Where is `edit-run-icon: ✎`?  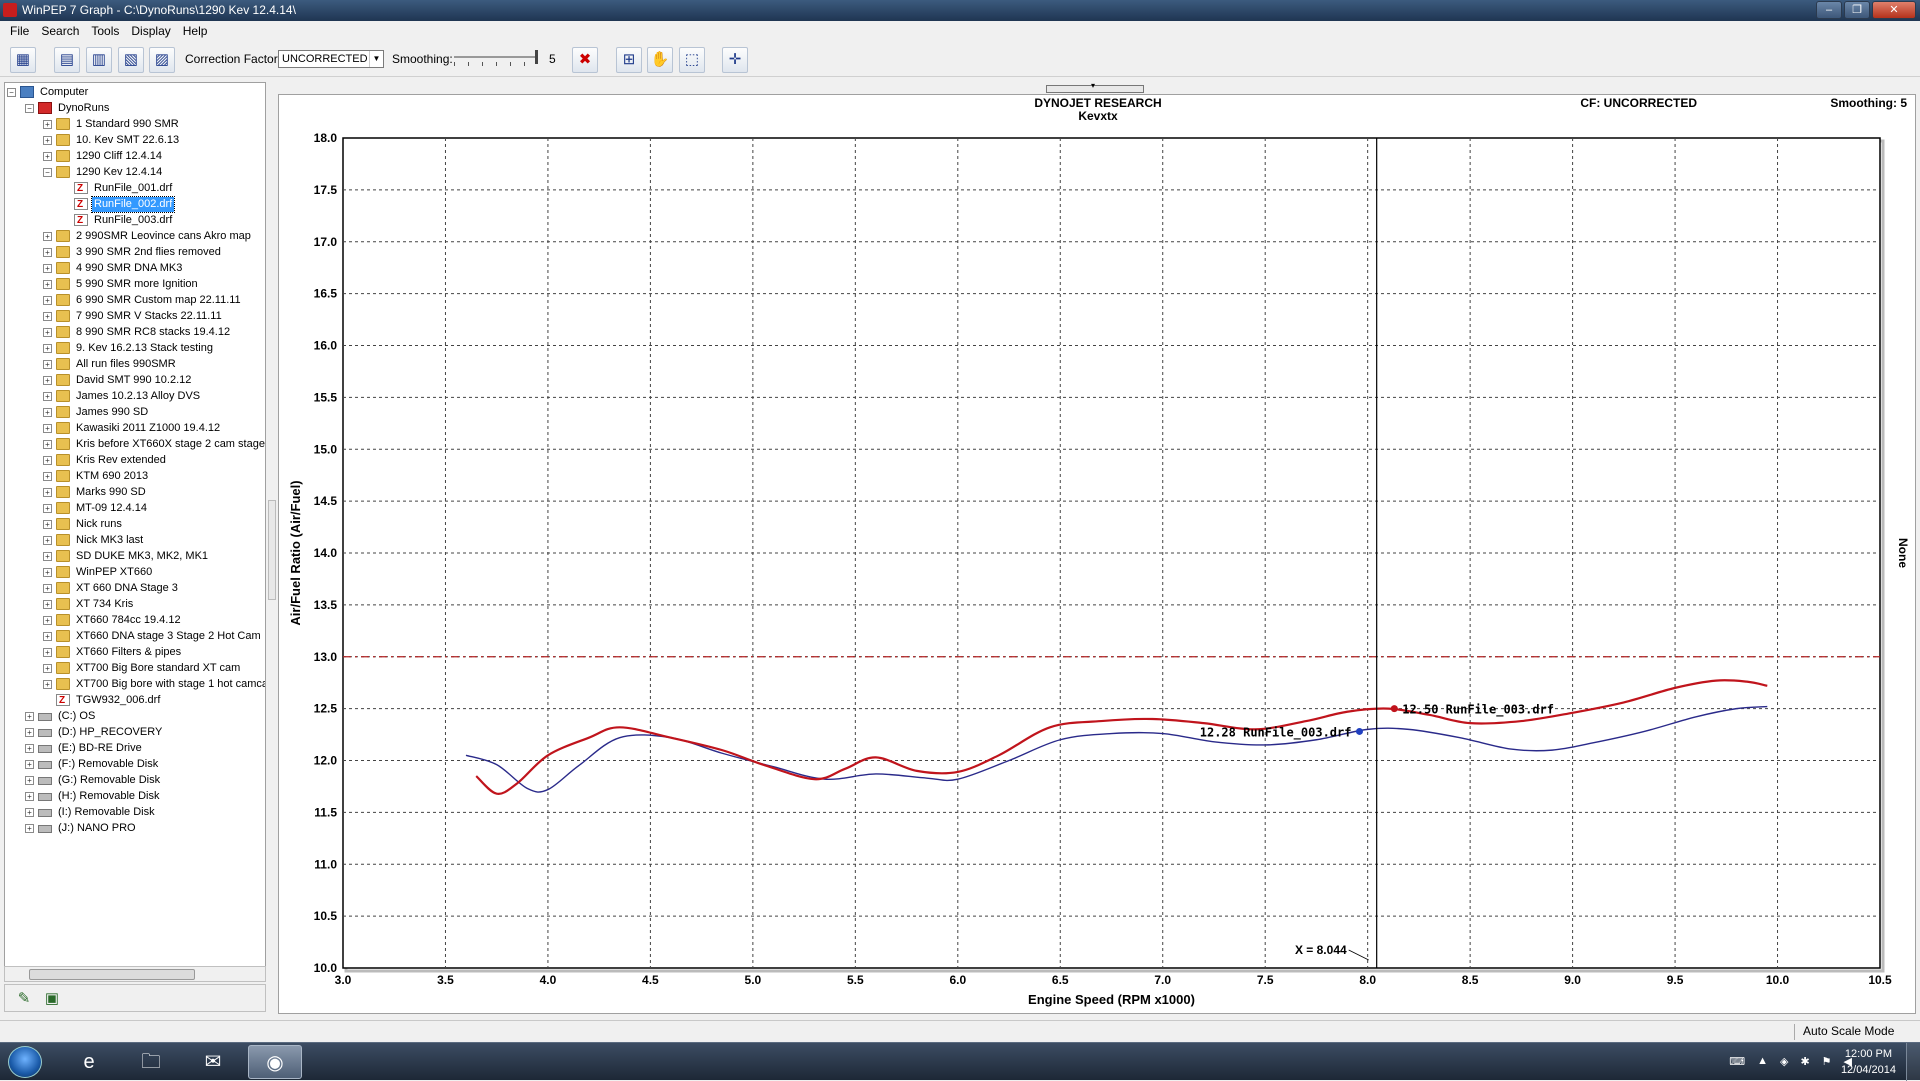 edit-run-icon: ✎ is located at coordinates (24, 999).